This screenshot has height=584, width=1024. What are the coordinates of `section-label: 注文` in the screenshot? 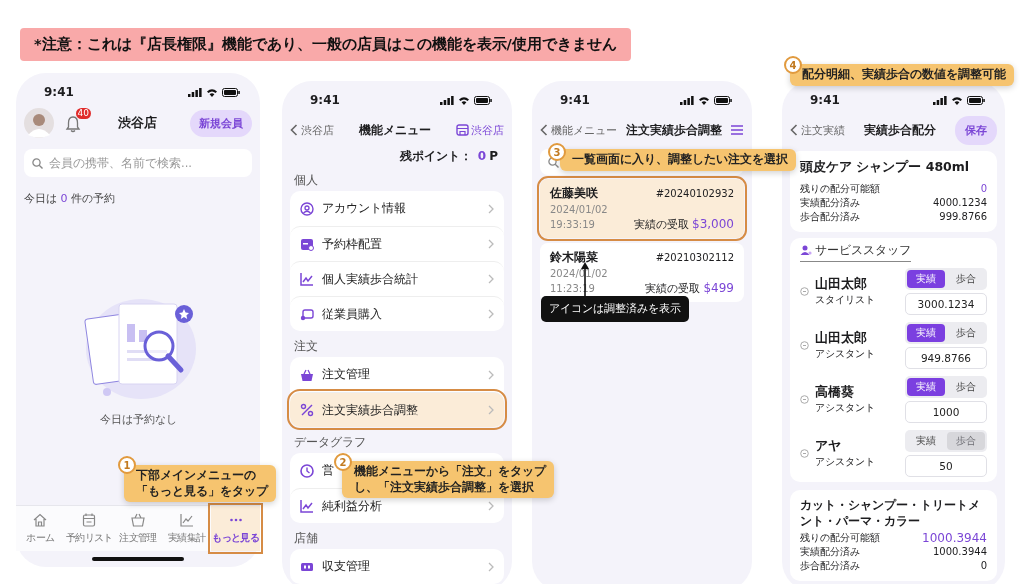 It's located at (306, 346).